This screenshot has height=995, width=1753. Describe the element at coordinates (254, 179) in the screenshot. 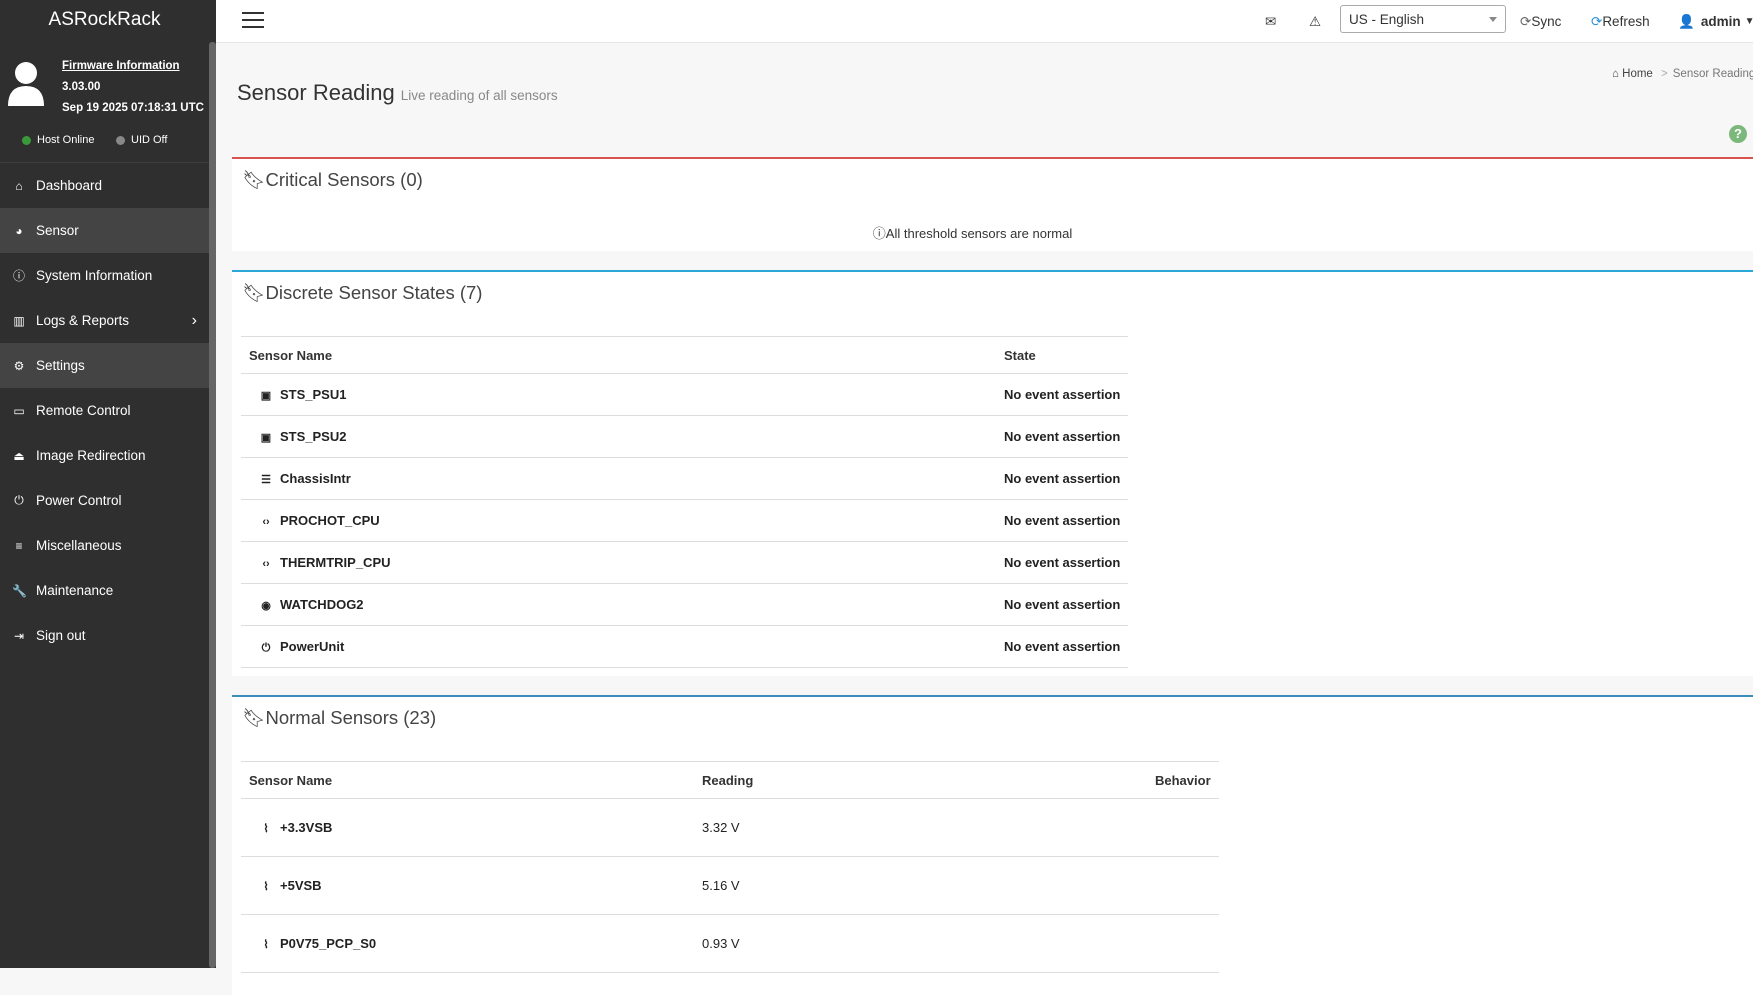

I see `bookmark-icon: 🔖︎` at that location.